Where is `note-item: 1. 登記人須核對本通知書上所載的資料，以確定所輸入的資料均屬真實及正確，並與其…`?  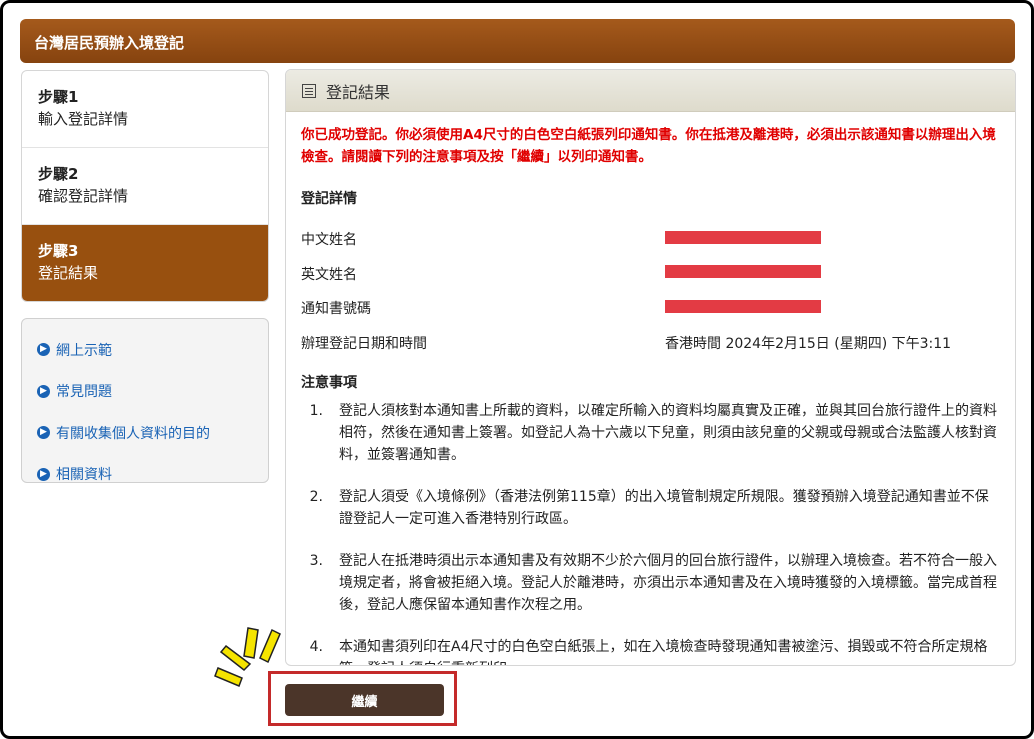
note-item: 1. 登記人須核對本通知書上所載的資料，以確定所輸入的資料均屬真實及正確，並與其… is located at coordinates (651, 433).